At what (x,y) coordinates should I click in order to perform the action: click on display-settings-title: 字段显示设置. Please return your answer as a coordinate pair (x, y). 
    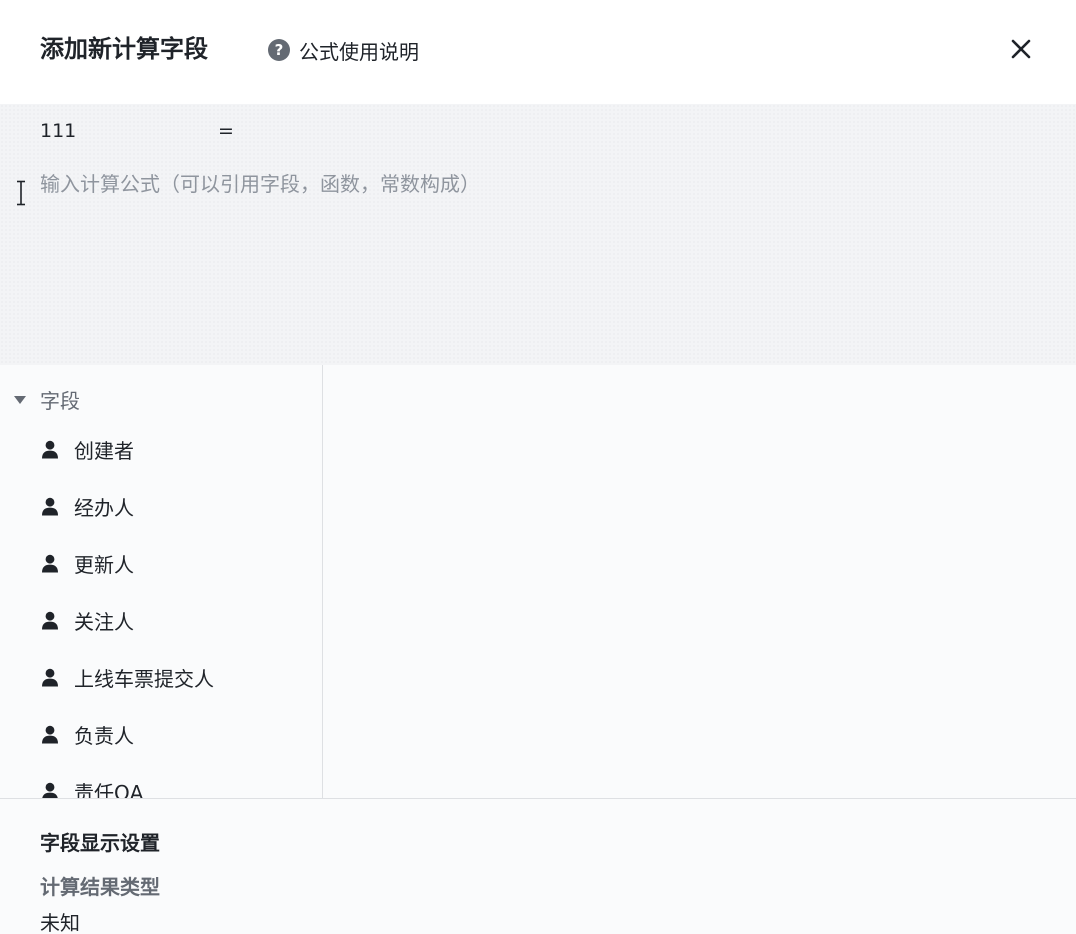
    Looking at the image, I should click on (100, 843).